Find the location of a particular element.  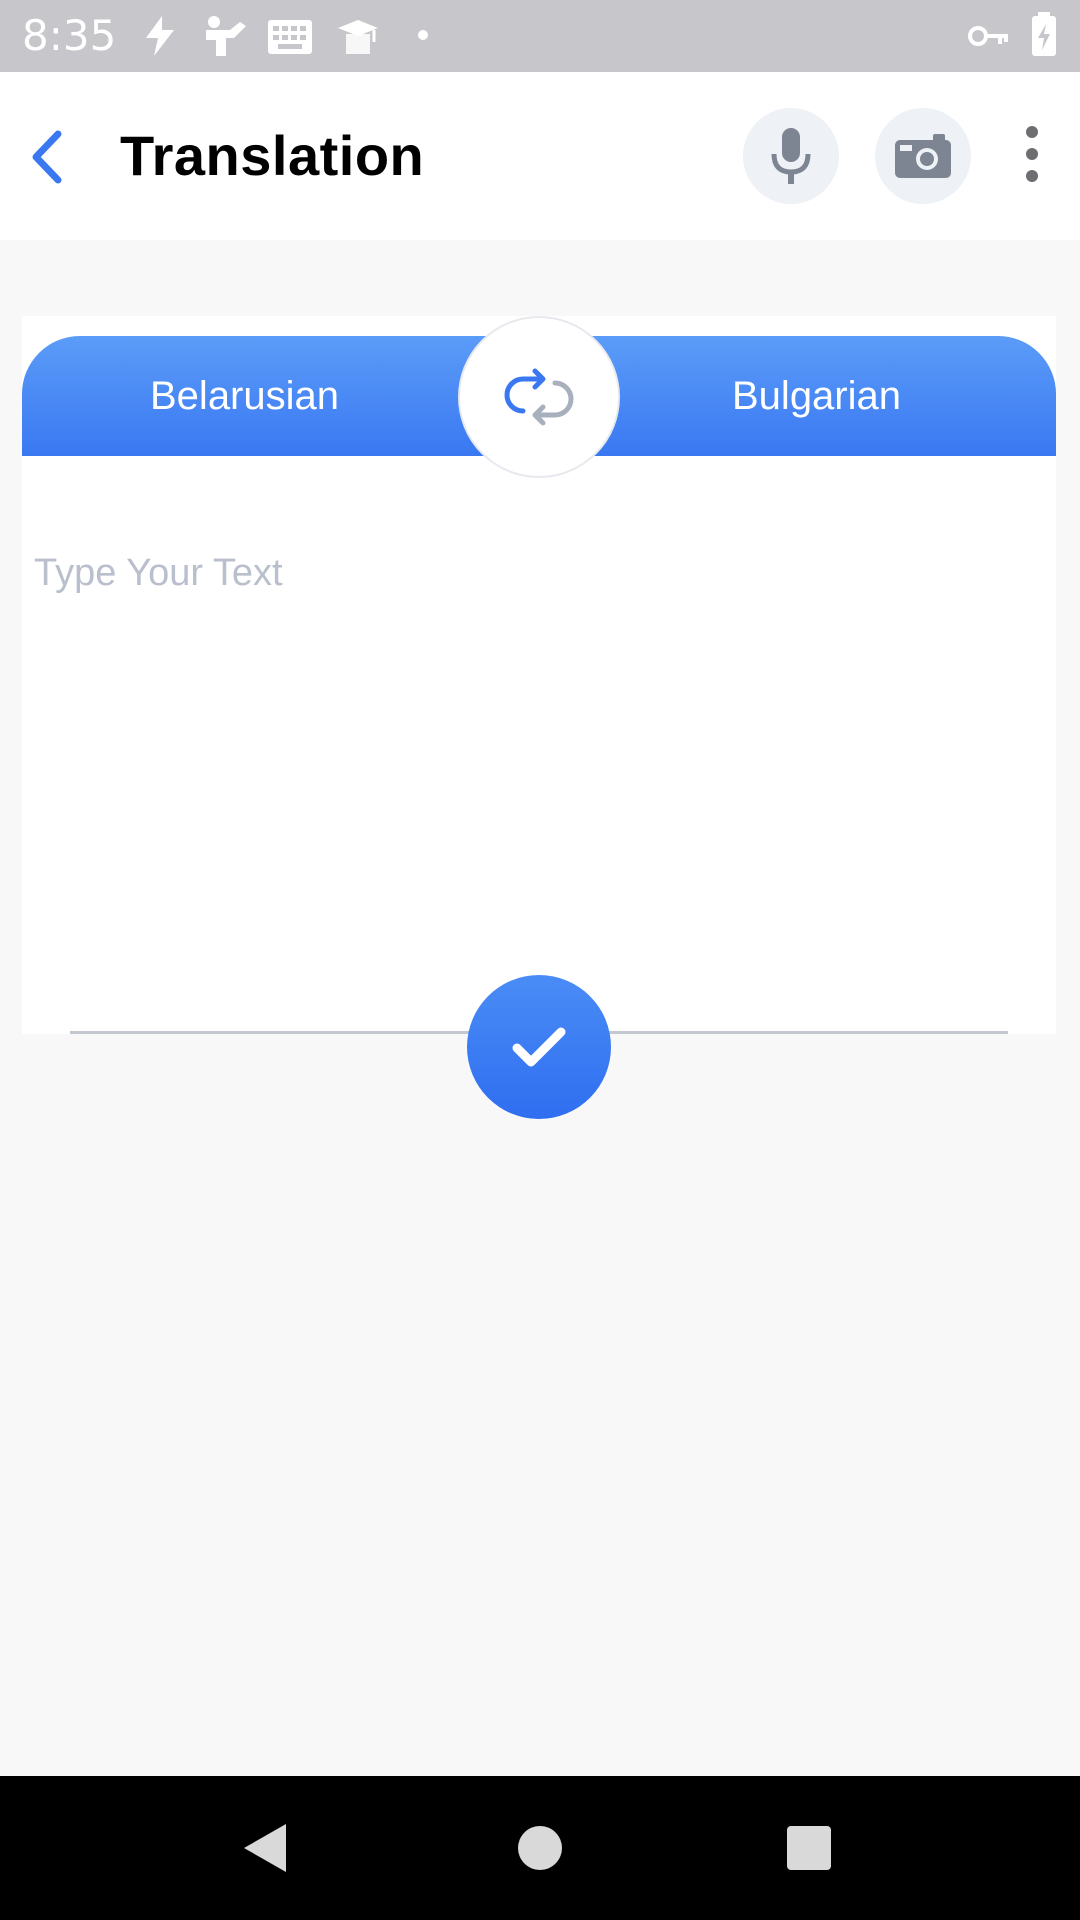

nav-home-button is located at coordinates (540, 1850).